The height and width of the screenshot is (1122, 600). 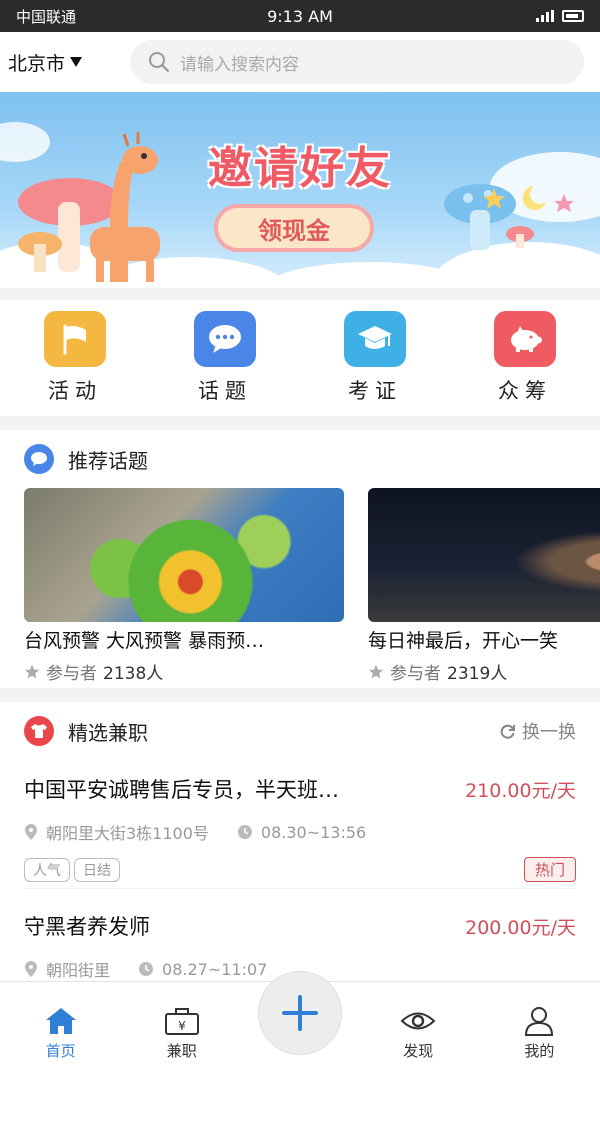 I want to click on eye-icon, so click(x=418, y=1021).